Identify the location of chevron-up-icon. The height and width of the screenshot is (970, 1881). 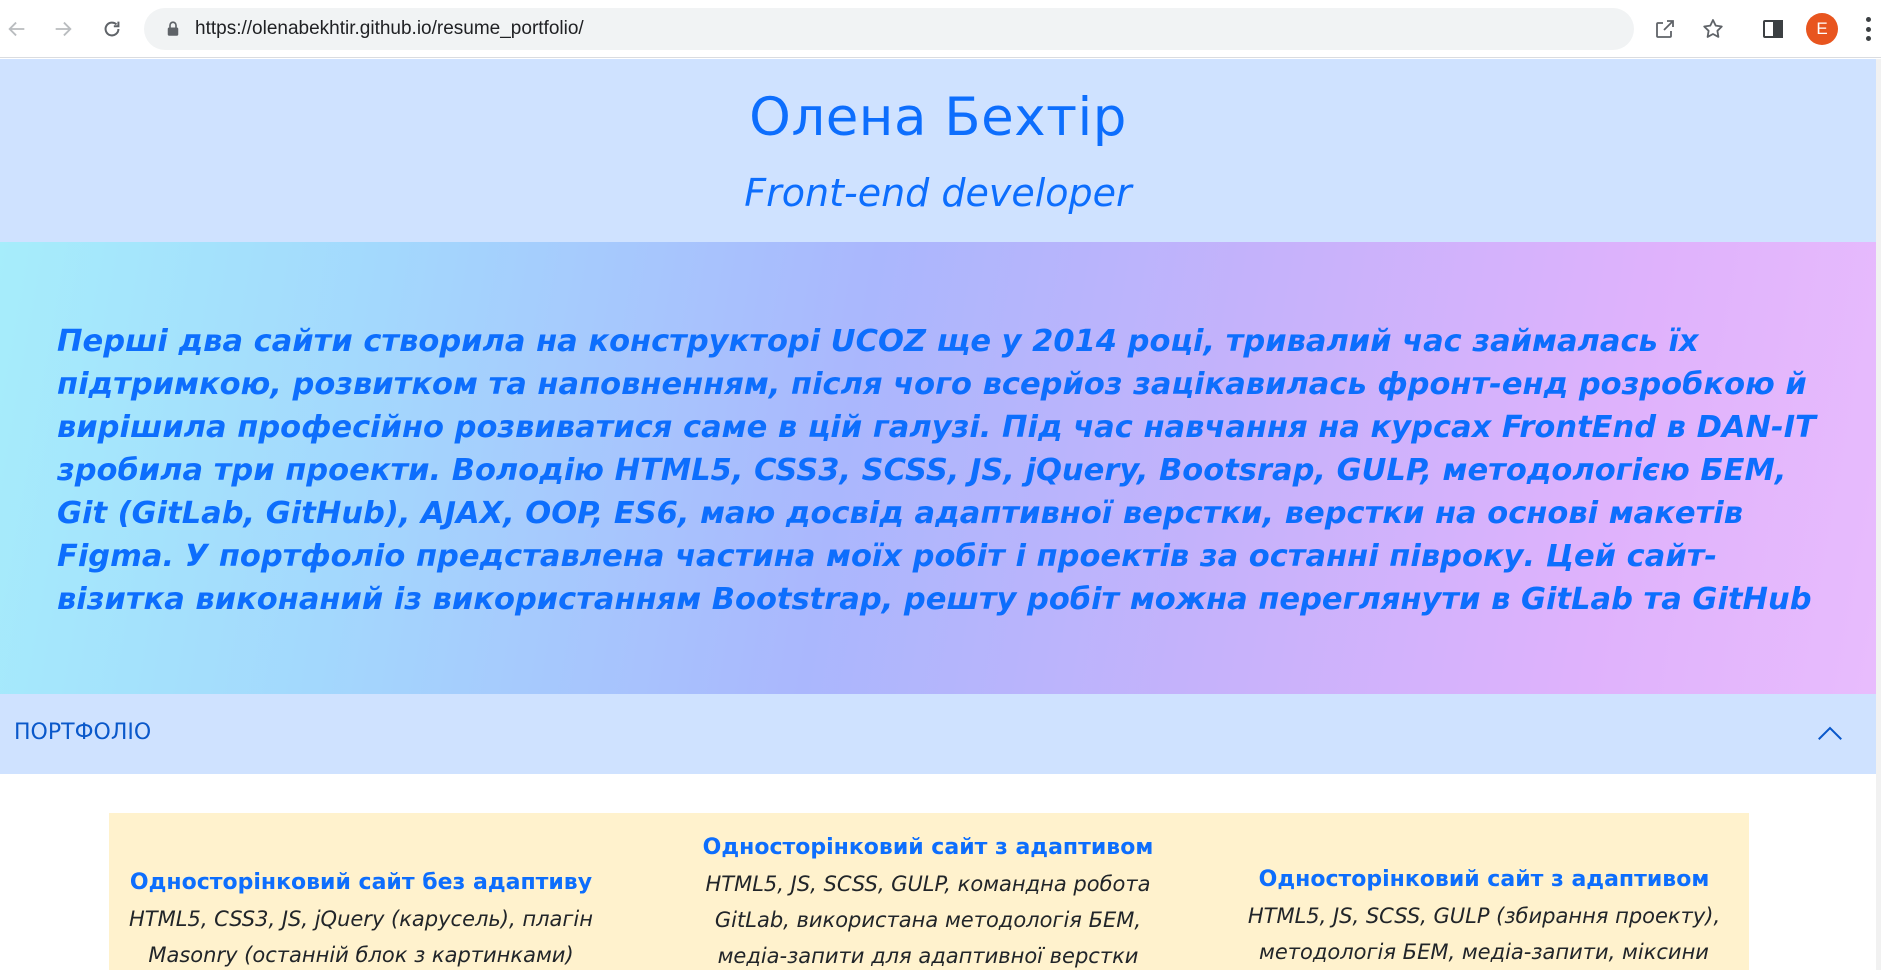
(1830, 733).